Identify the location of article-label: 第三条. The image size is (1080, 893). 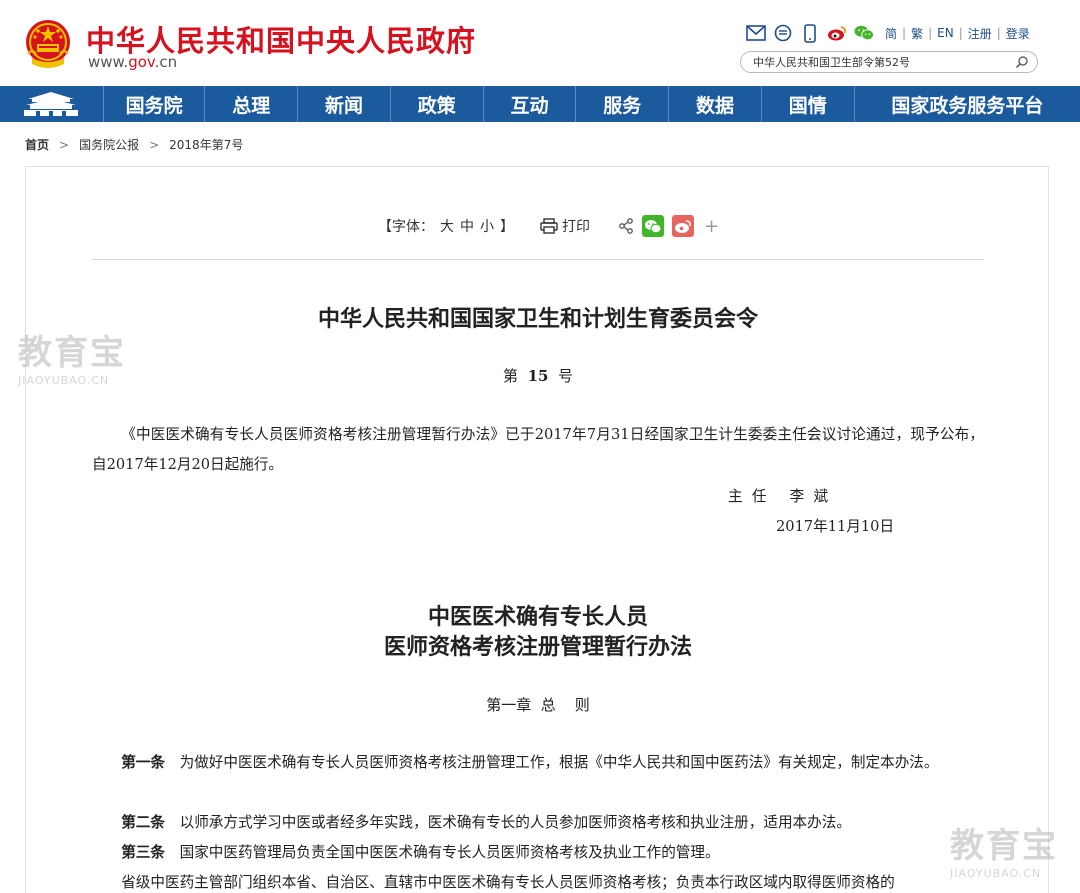
(143, 852).